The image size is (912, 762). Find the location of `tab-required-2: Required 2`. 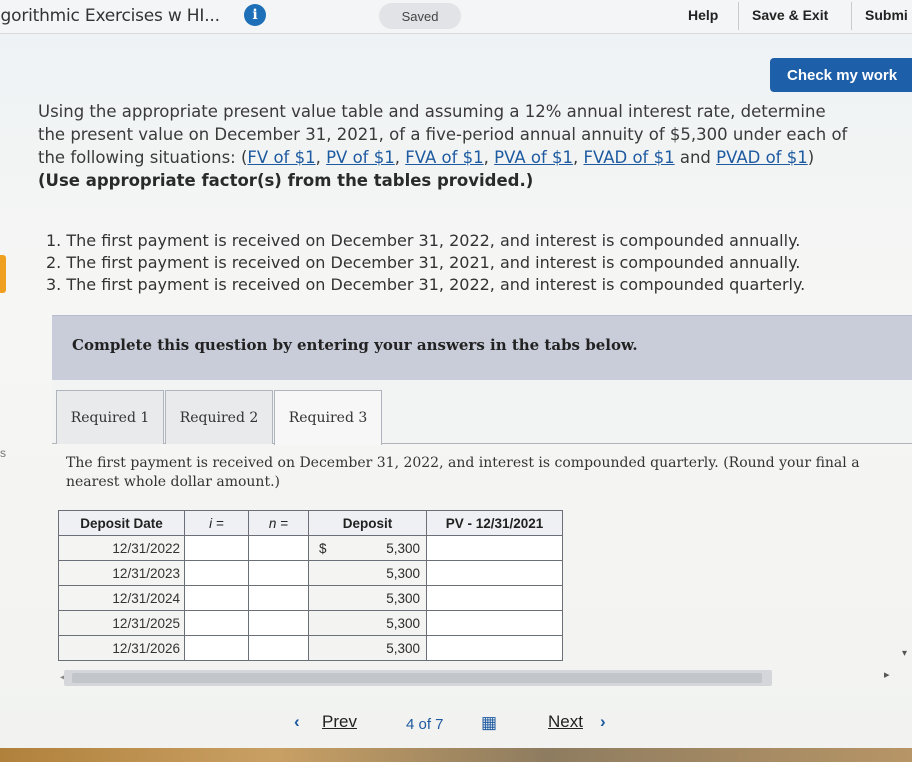

tab-required-2: Required 2 is located at coordinates (219, 417).